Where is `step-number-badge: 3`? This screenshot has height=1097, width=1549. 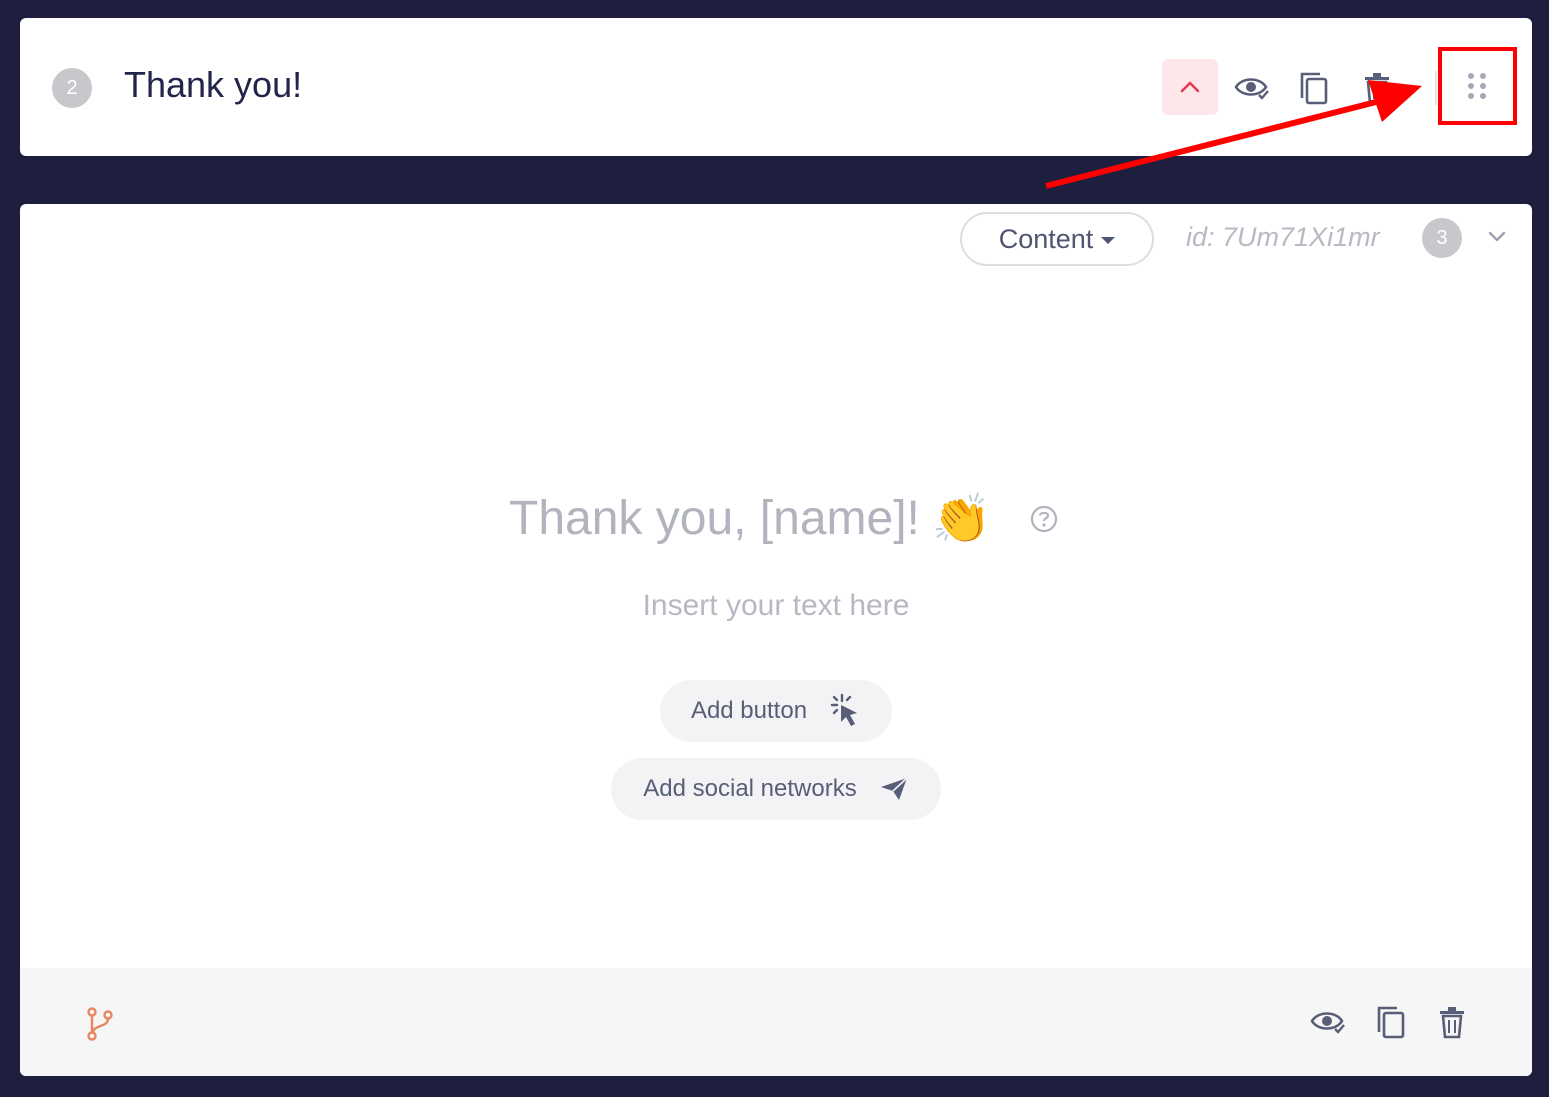 step-number-badge: 3 is located at coordinates (1442, 238).